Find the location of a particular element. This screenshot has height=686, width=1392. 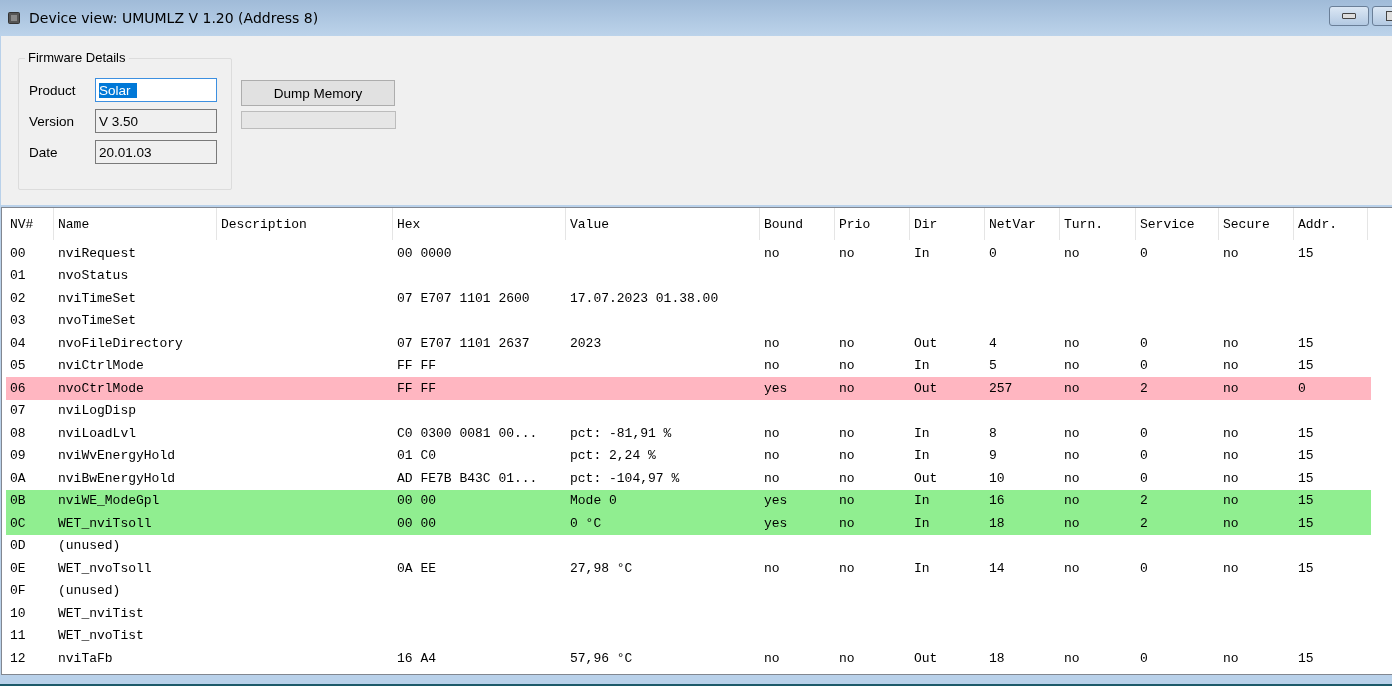

table-cell: 16 A4 is located at coordinates (416, 658).